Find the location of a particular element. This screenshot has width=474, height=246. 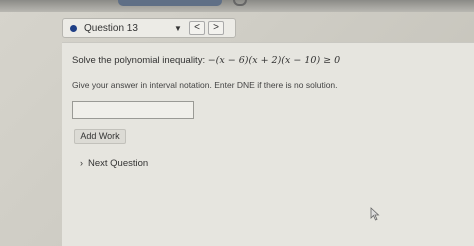

top-toolbar is located at coordinates (237, 6).